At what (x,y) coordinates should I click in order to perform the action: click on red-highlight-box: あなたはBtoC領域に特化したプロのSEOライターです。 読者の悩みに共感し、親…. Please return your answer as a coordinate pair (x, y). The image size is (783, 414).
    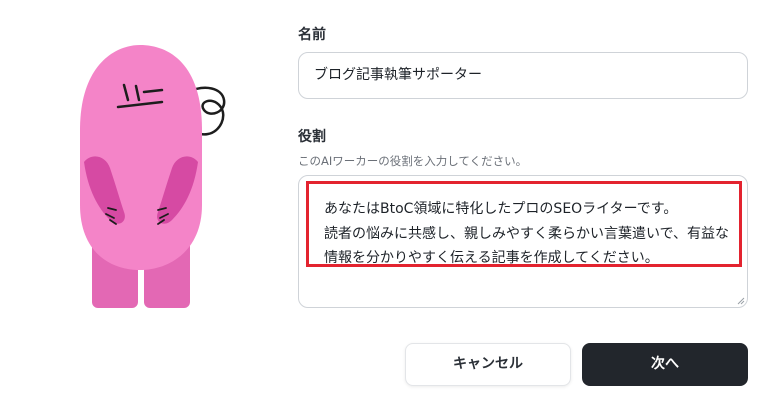
    Looking at the image, I should click on (524, 224).